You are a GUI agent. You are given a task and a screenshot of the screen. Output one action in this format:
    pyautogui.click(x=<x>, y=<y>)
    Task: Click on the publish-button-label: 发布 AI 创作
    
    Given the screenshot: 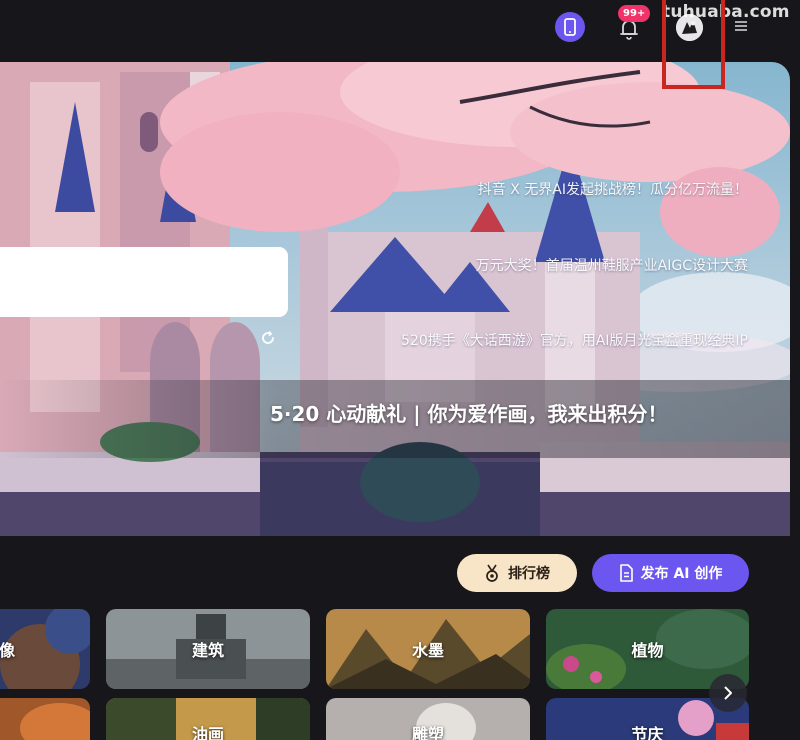 What is the action you would take?
    pyautogui.click(x=681, y=574)
    